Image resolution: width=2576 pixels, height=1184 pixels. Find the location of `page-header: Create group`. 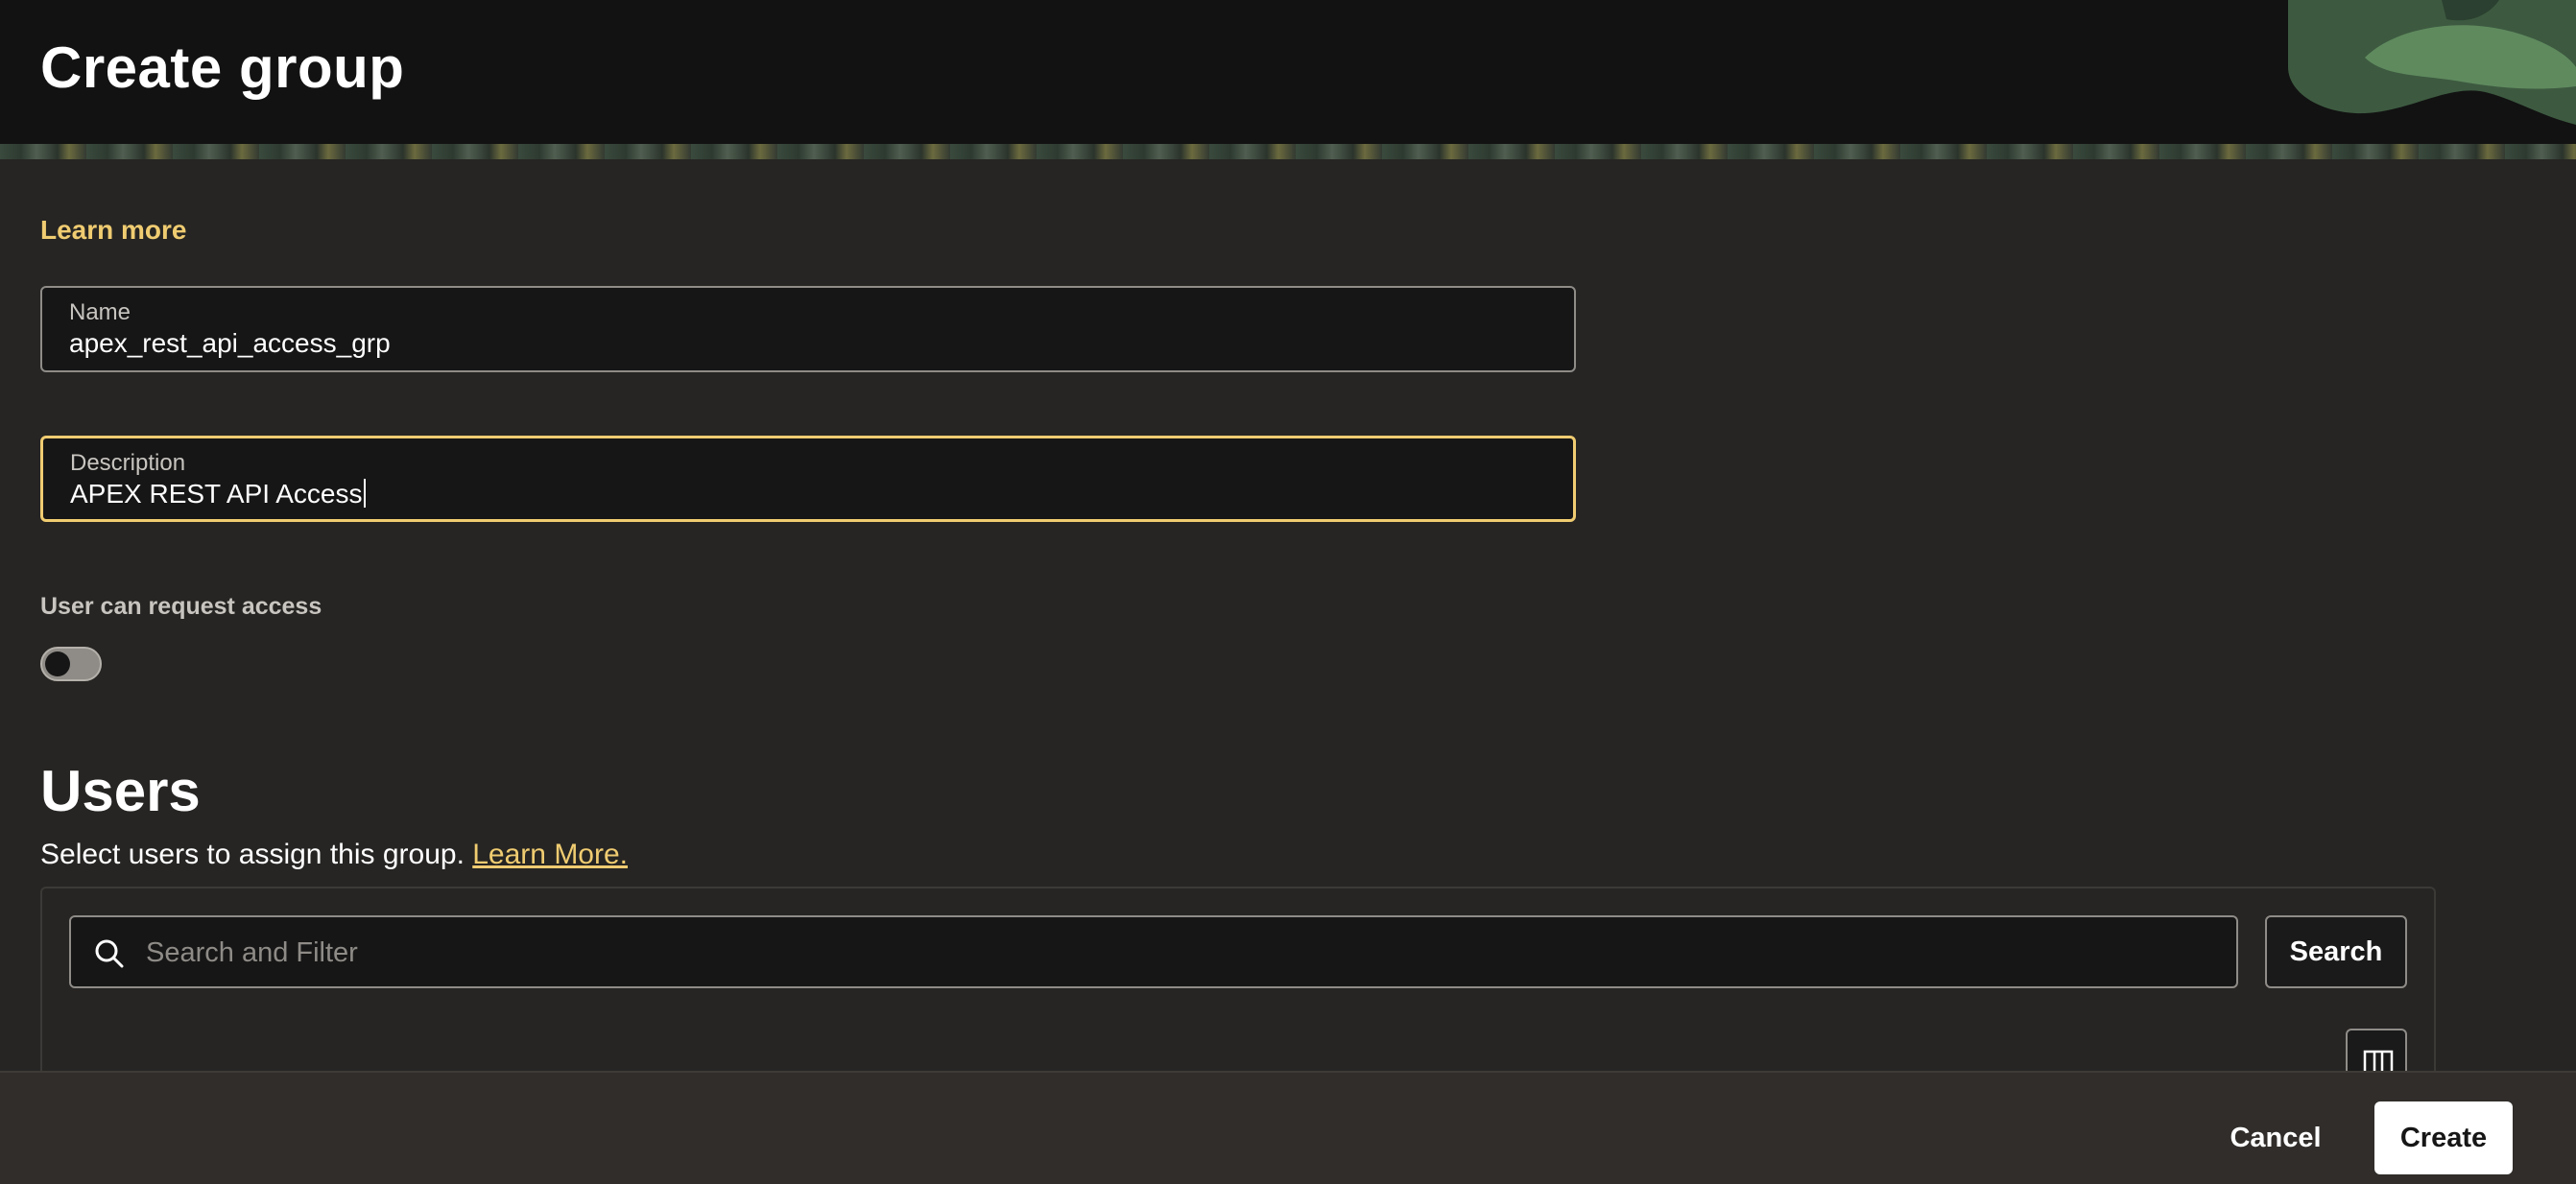

page-header: Create group is located at coordinates (1288, 79).